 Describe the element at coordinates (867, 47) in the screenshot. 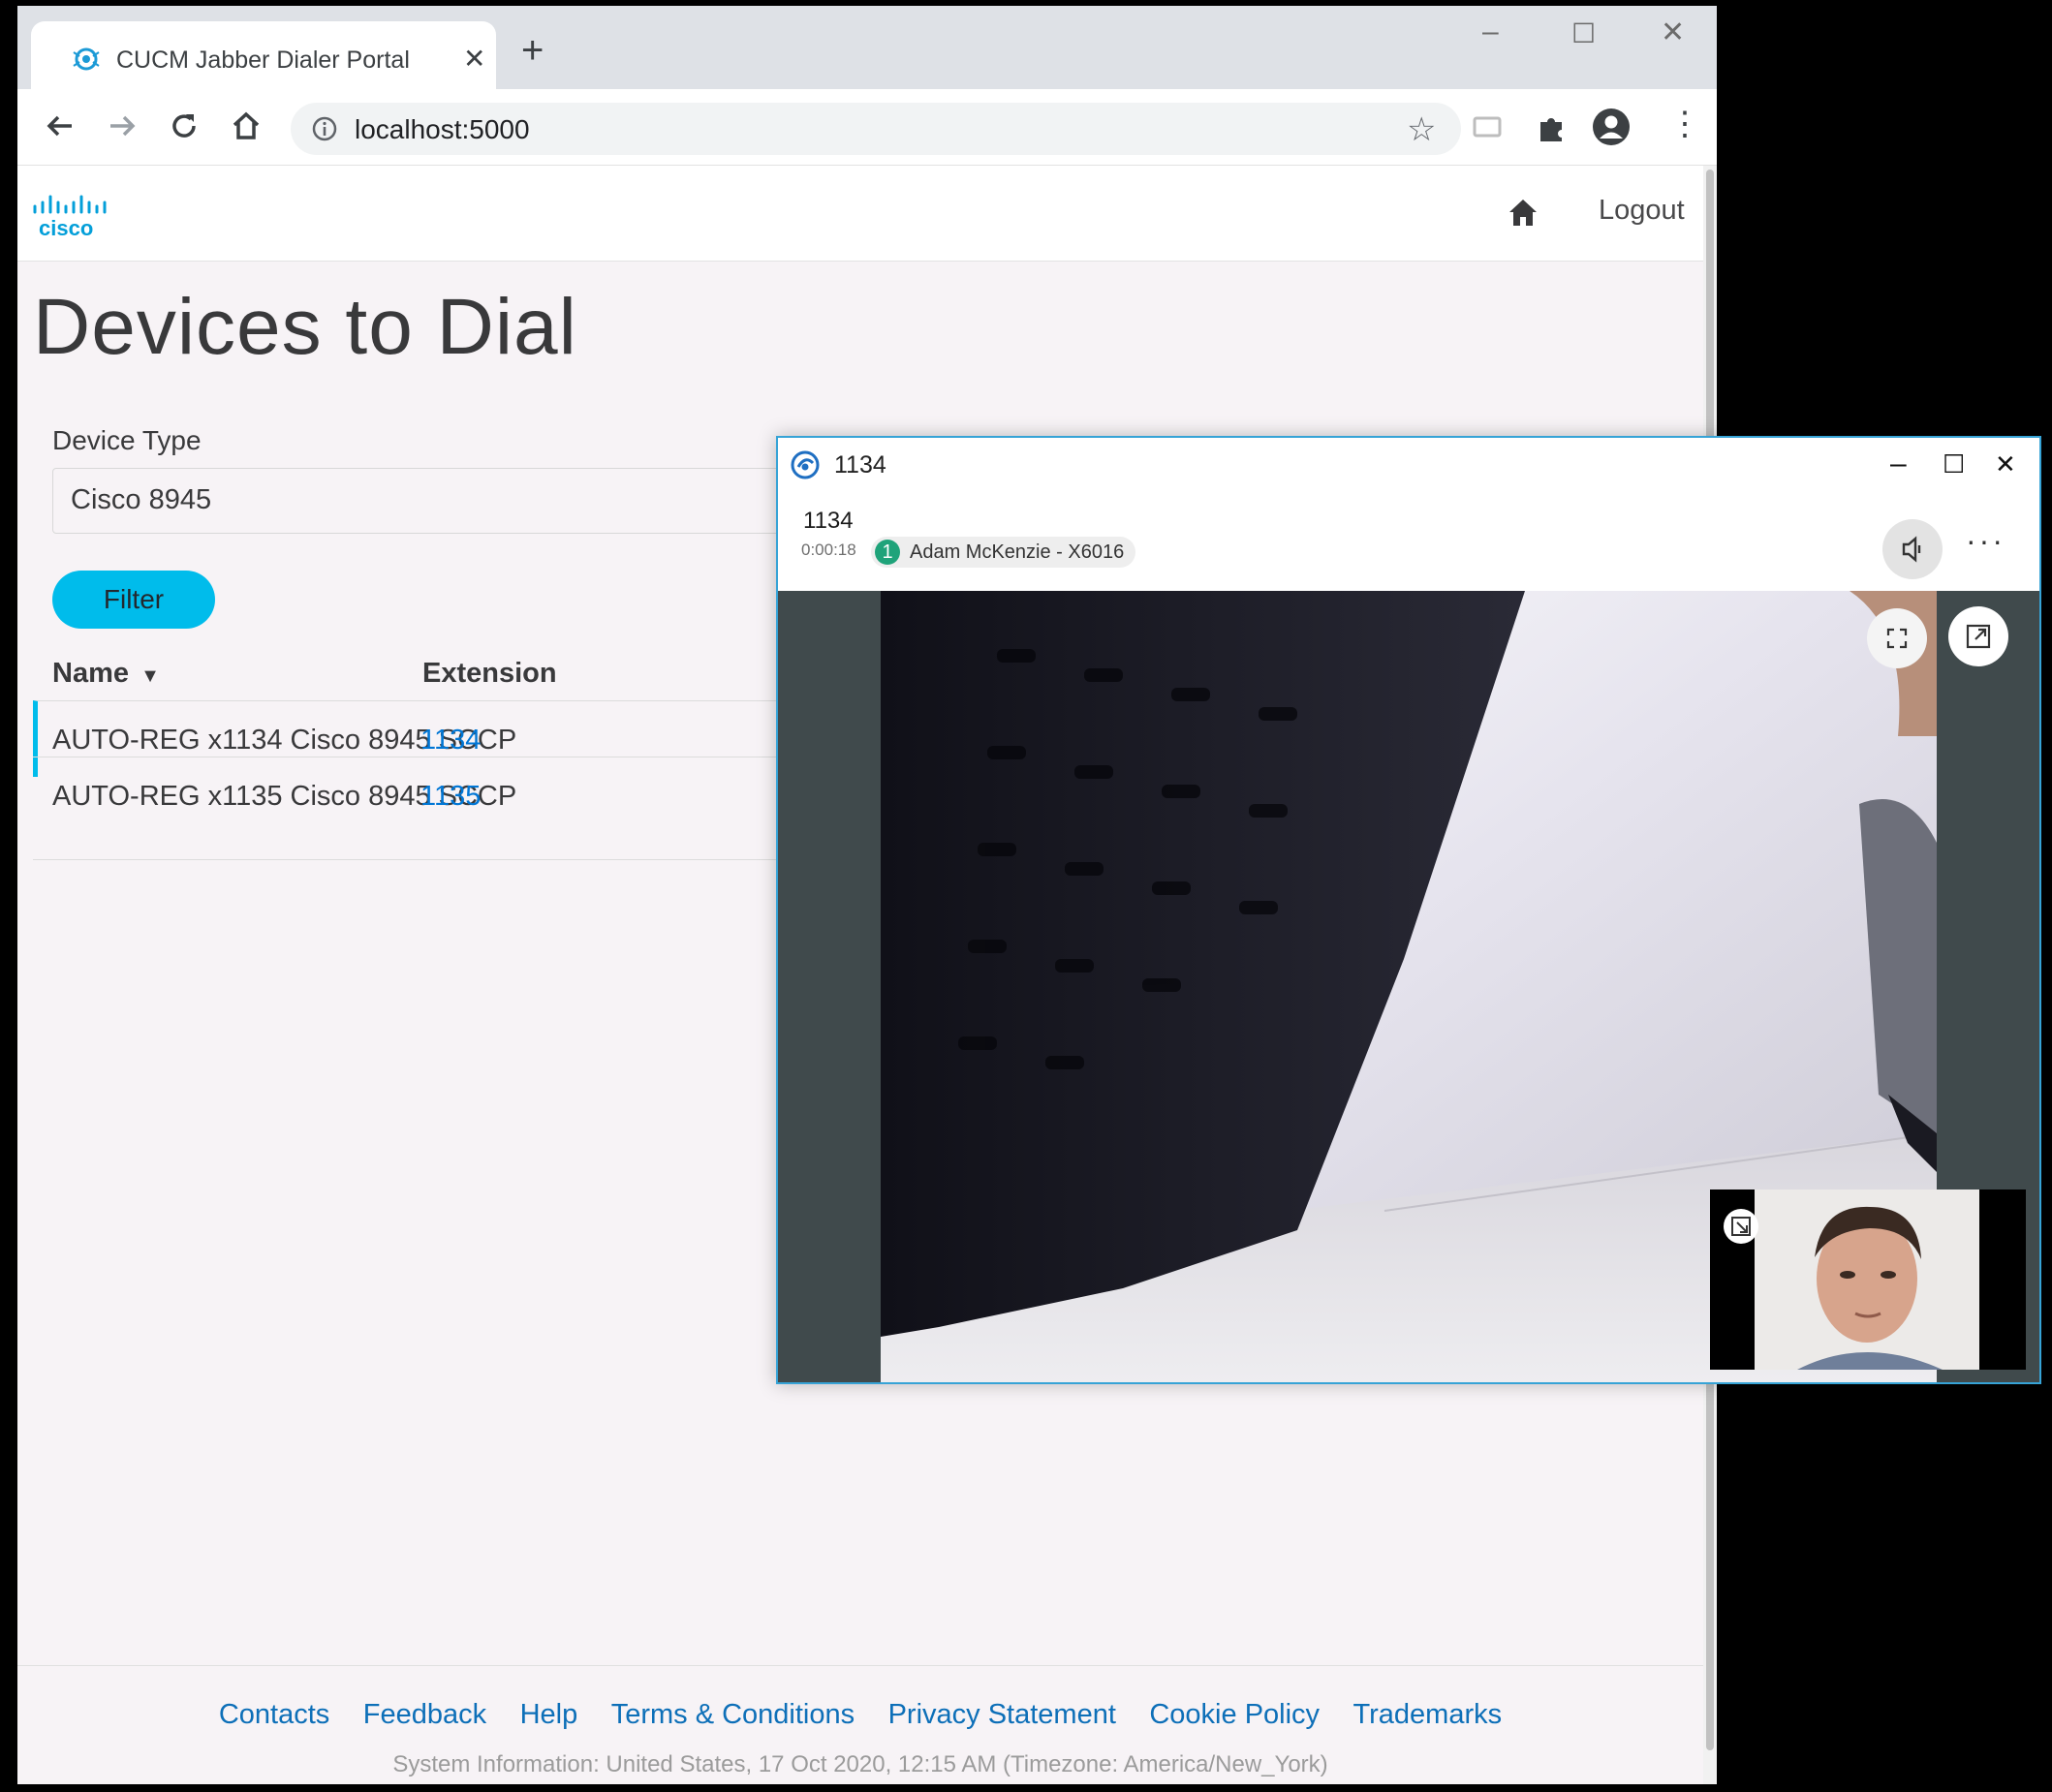

I see `tab-bar: CUCM Jabber Dialer Portal ✕ + – ☐ ✕` at that location.